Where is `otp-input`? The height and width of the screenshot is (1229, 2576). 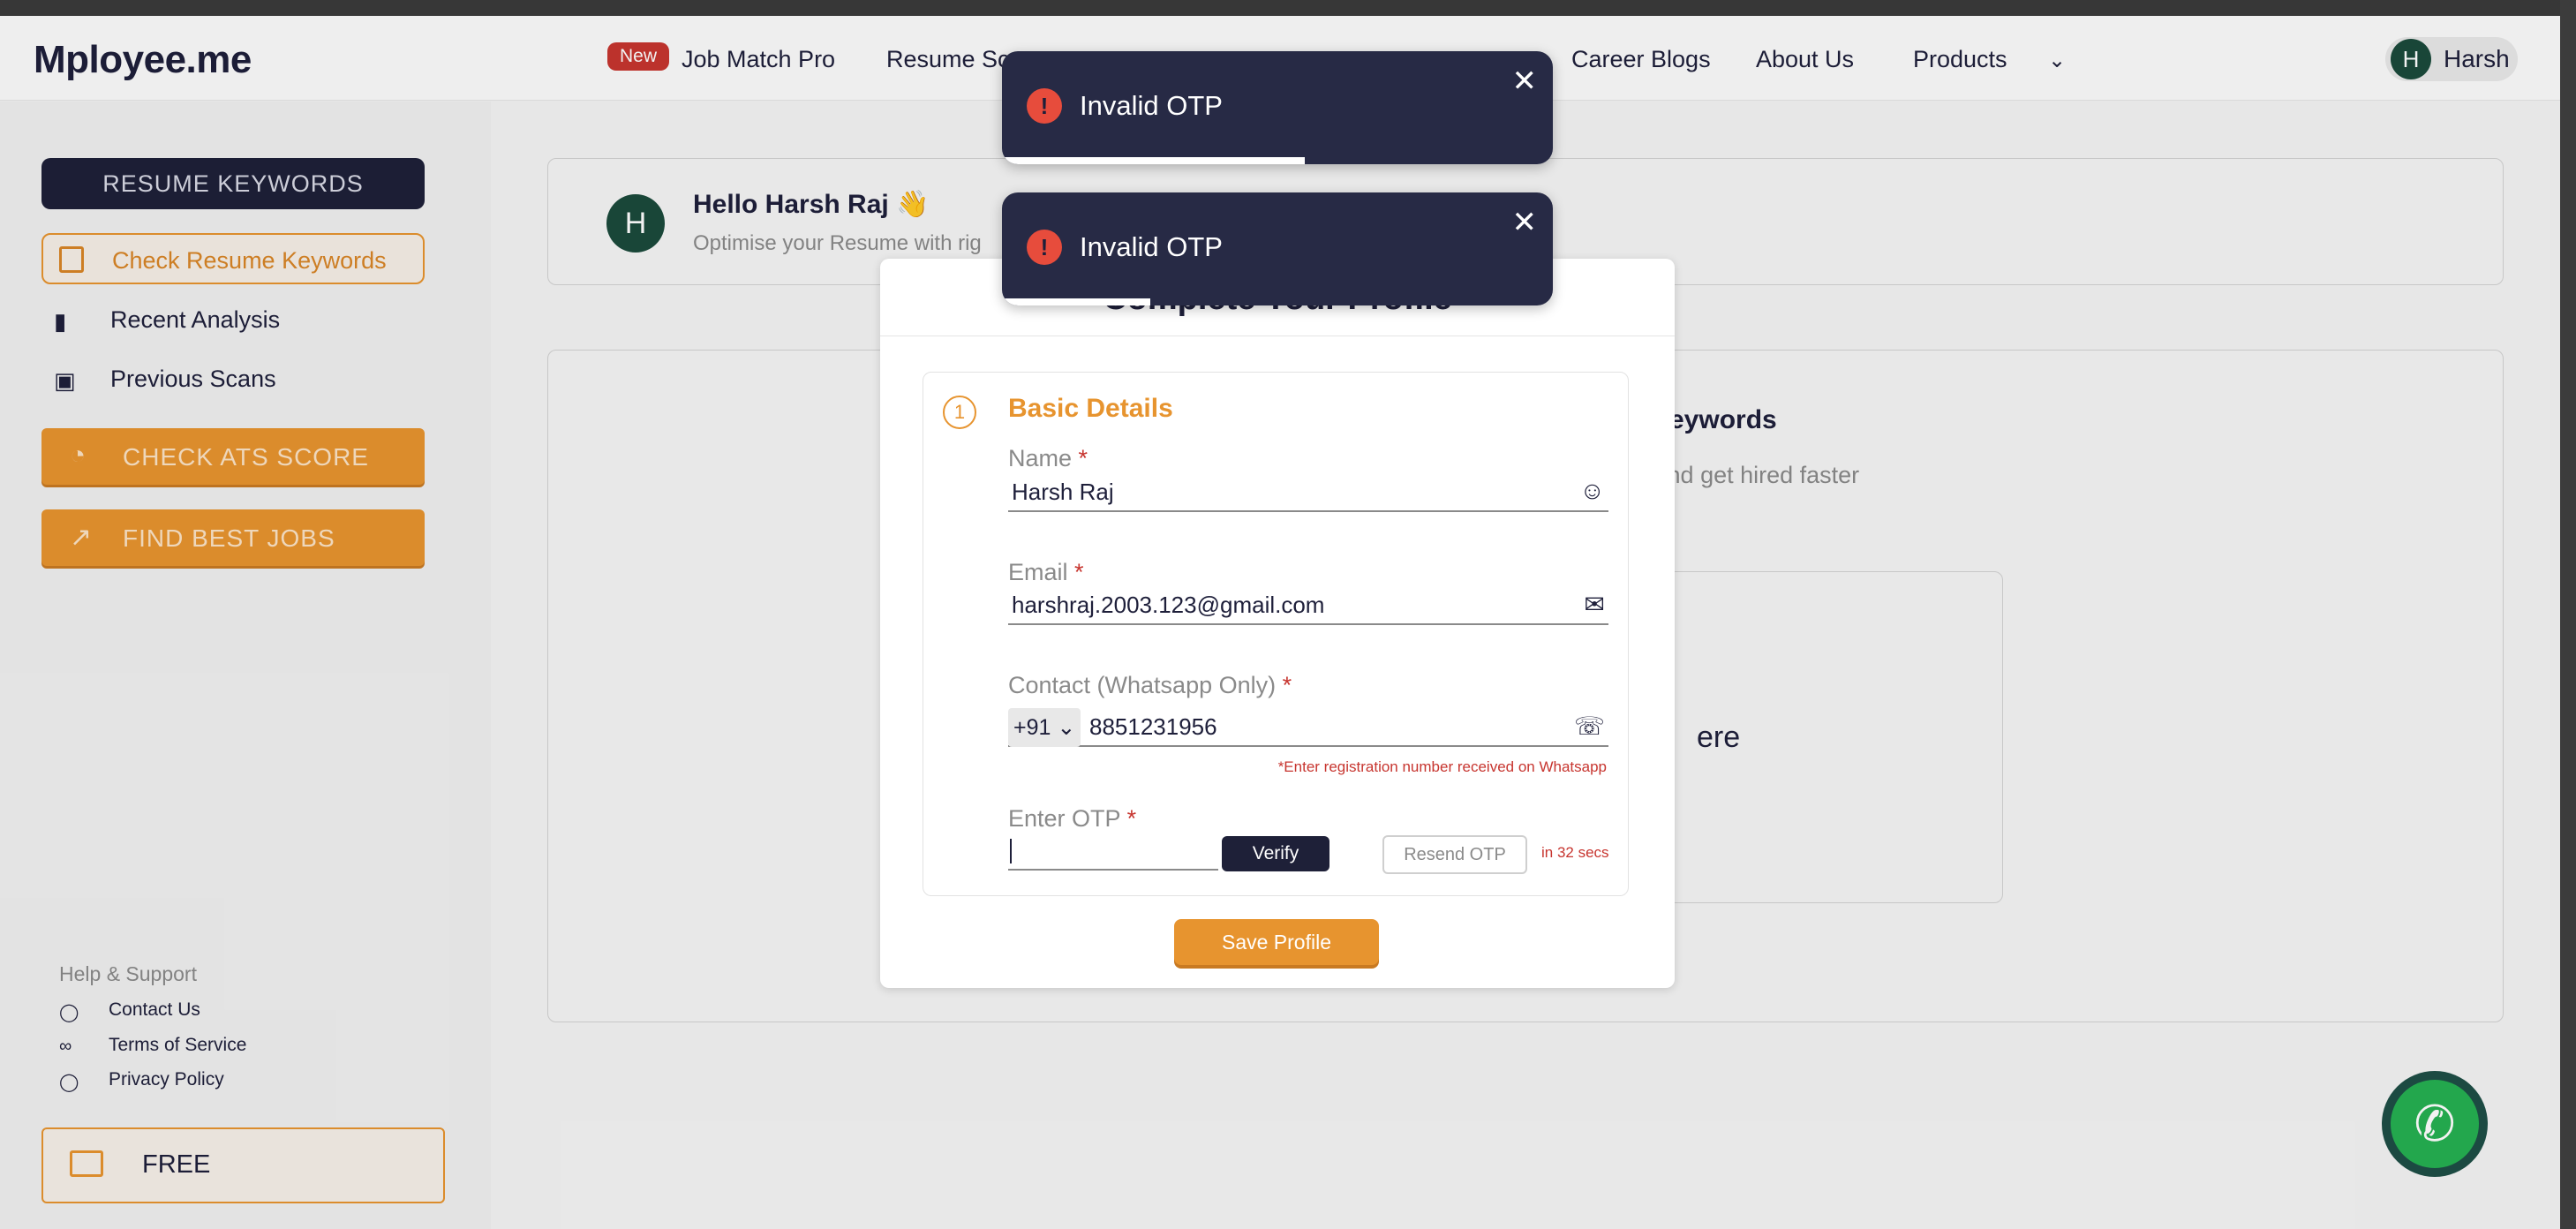 otp-input is located at coordinates (1113, 851).